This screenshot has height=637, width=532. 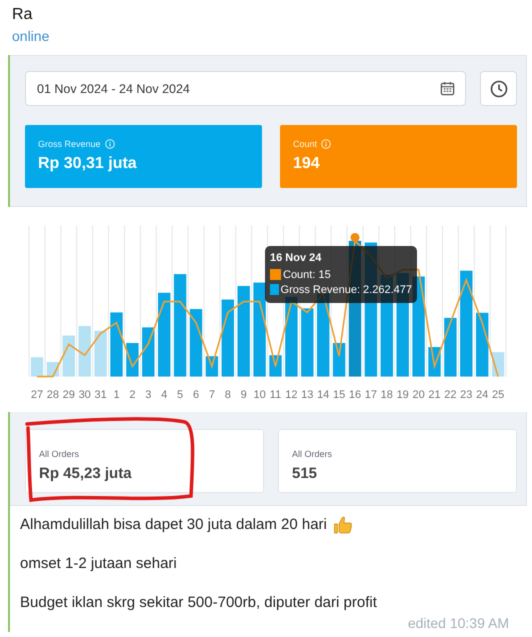 I want to click on axis-label: 17, so click(x=371, y=395).